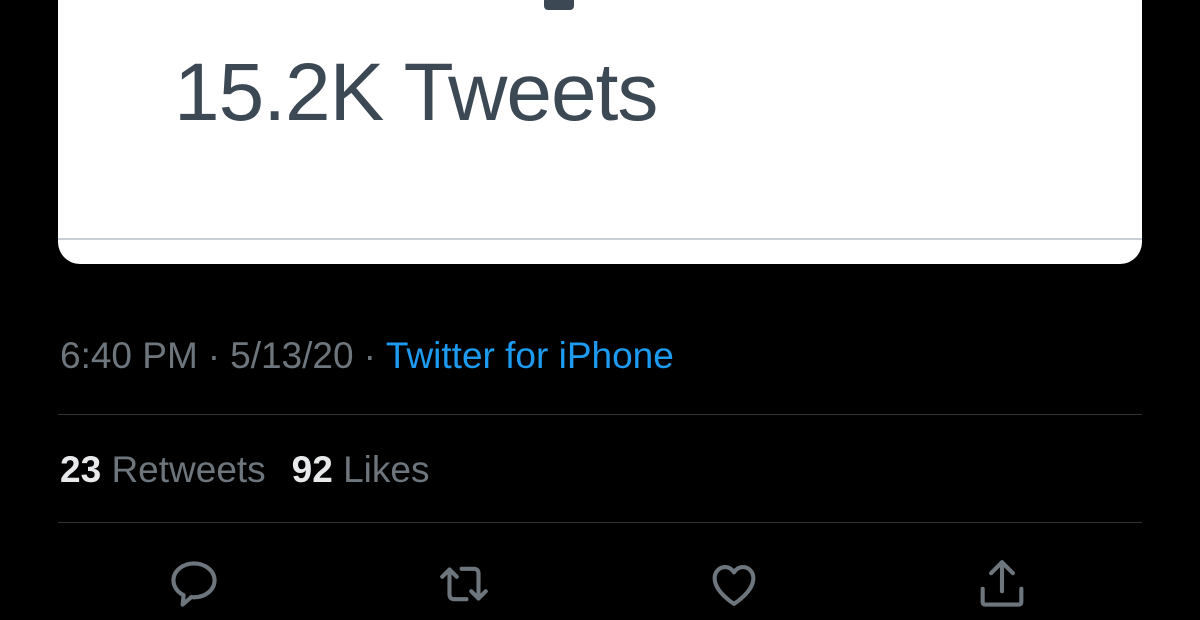  I want to click on likes-count: 92, so click(312, 469).